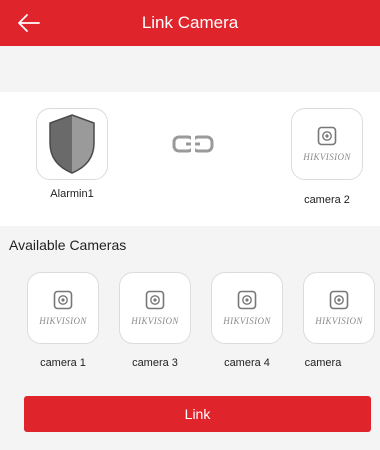 This screenshot has height=450, width=380. Describe the element at coordinates (72, 194) in the screenshot. I see `alarm-input-label: Alarmin1` at that location.